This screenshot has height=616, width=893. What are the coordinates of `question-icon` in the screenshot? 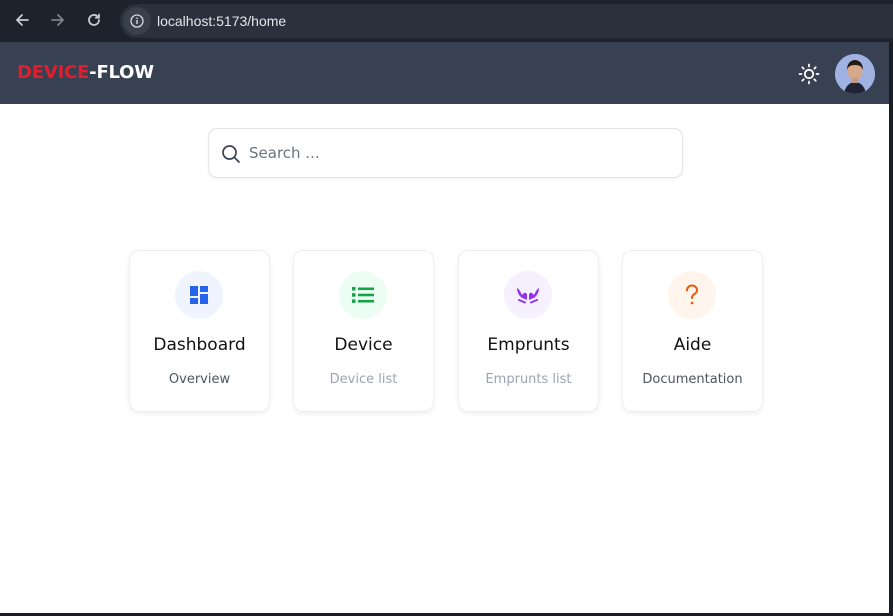 It's located at (692, 295).